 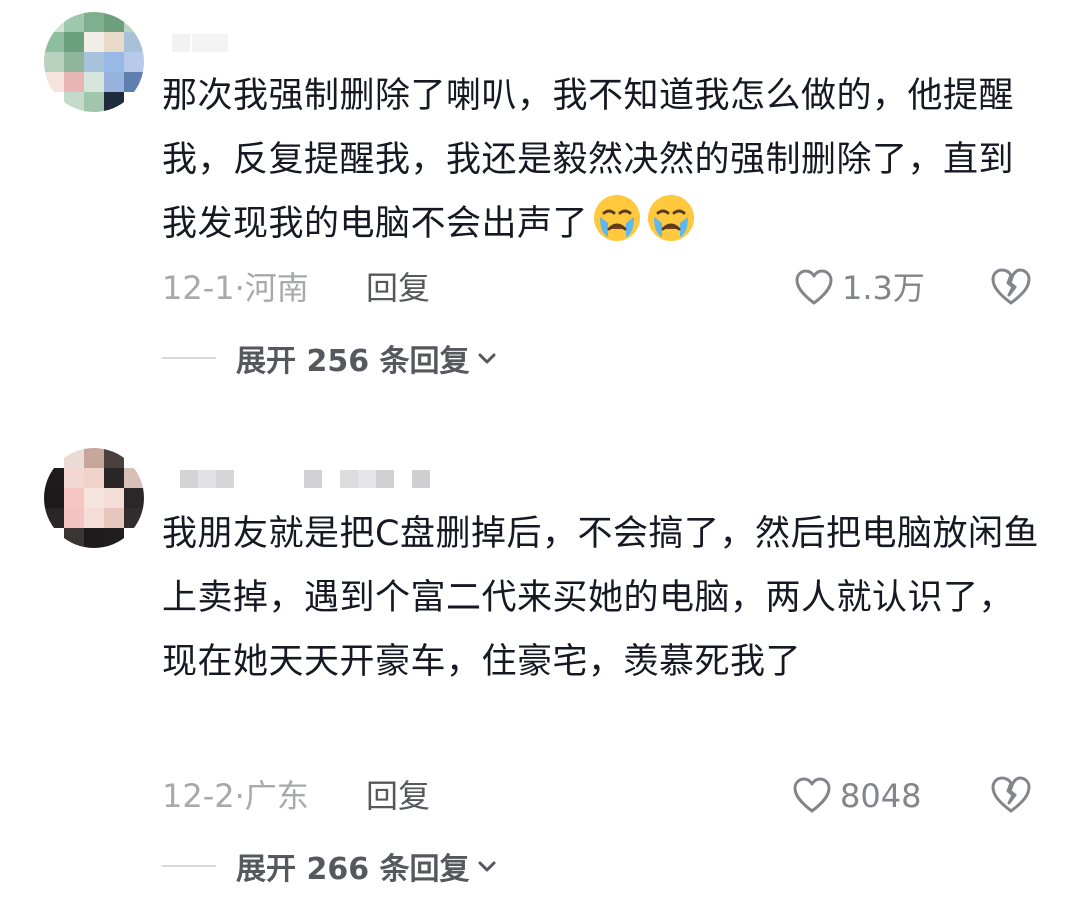 I want to click on date-location: 12-1·河南, so click(x=235, y=288).